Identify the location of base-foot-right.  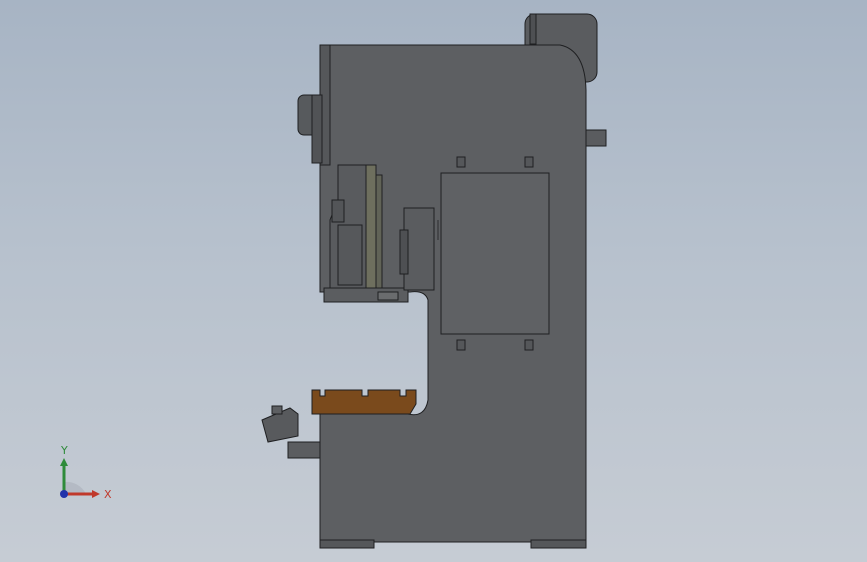
(558, 544).